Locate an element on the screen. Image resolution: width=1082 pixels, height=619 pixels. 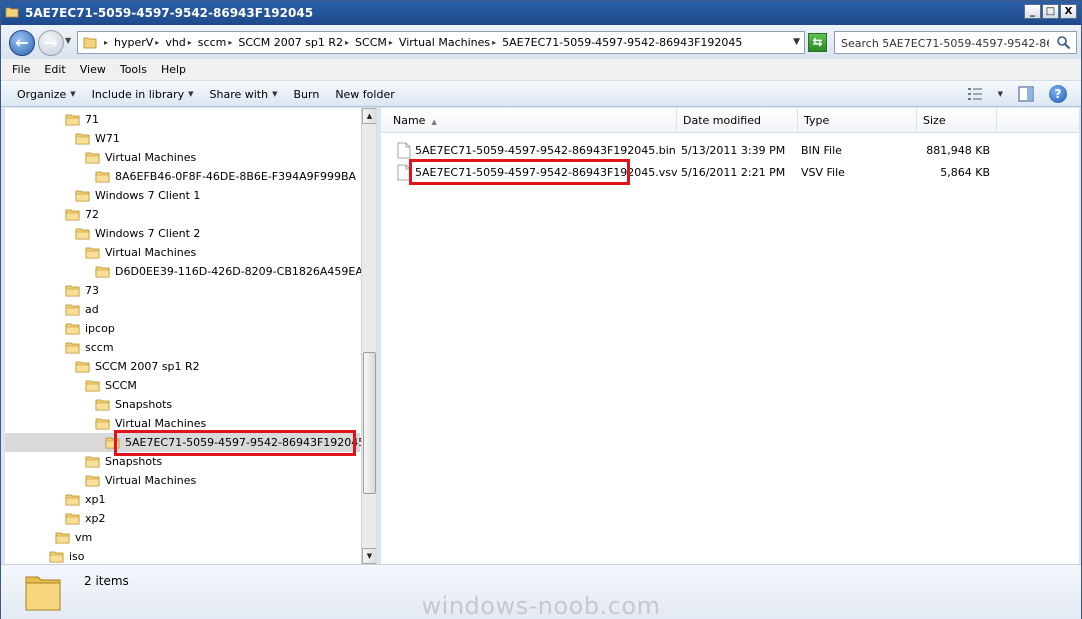
maximize-button: □ is located at coordinates (1050, 11).